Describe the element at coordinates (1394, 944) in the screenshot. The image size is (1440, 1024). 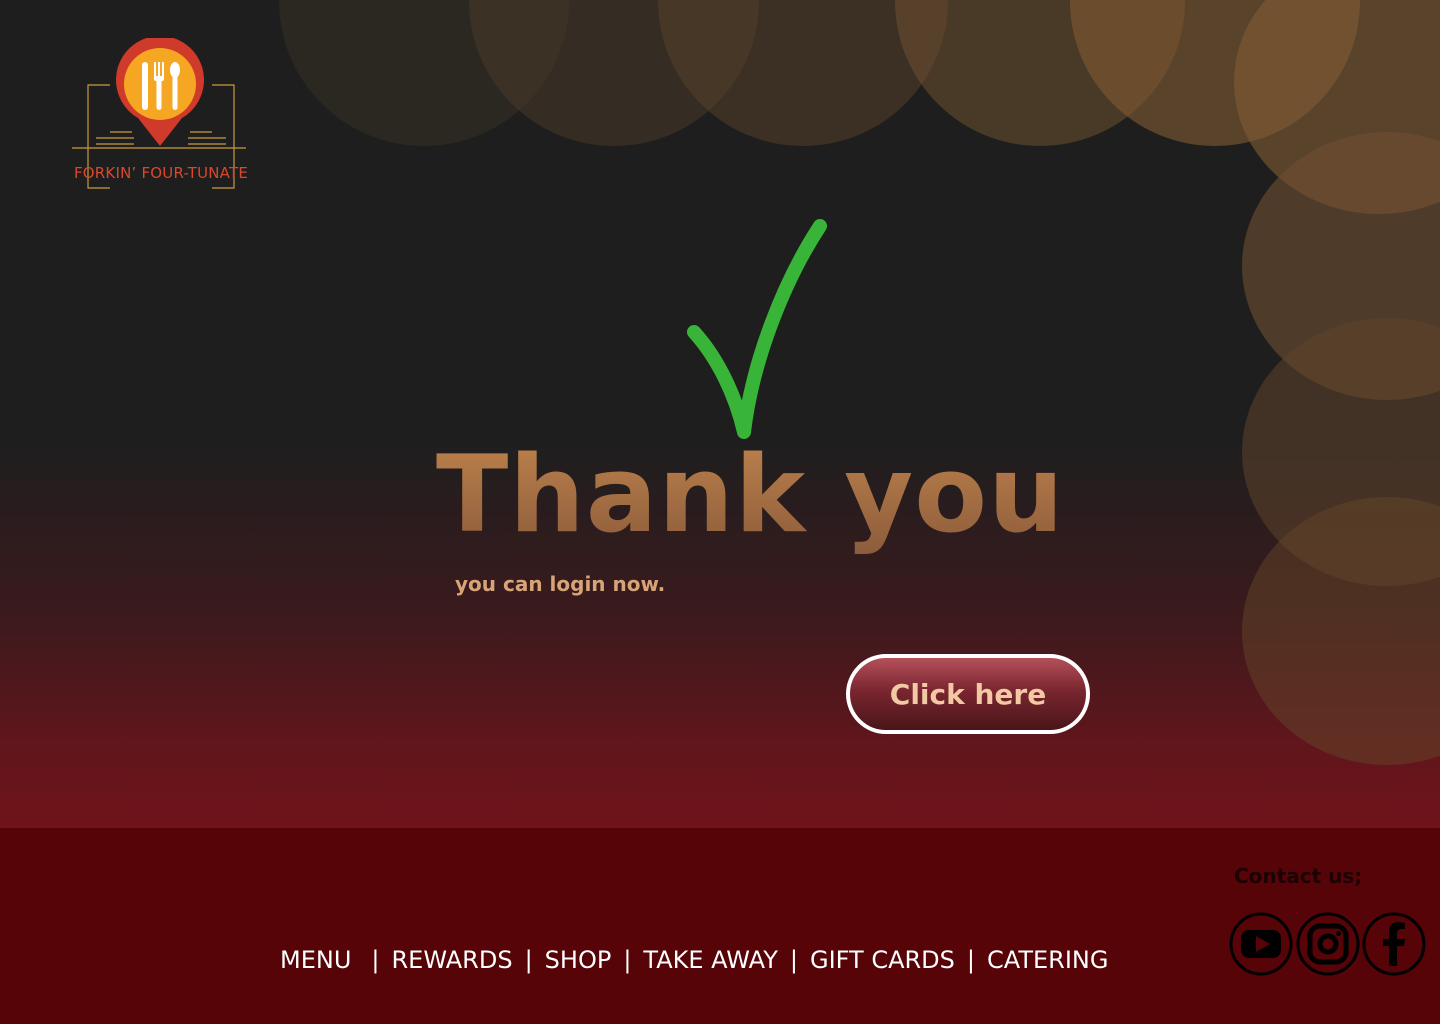
I see `facebook-icon` at that location.